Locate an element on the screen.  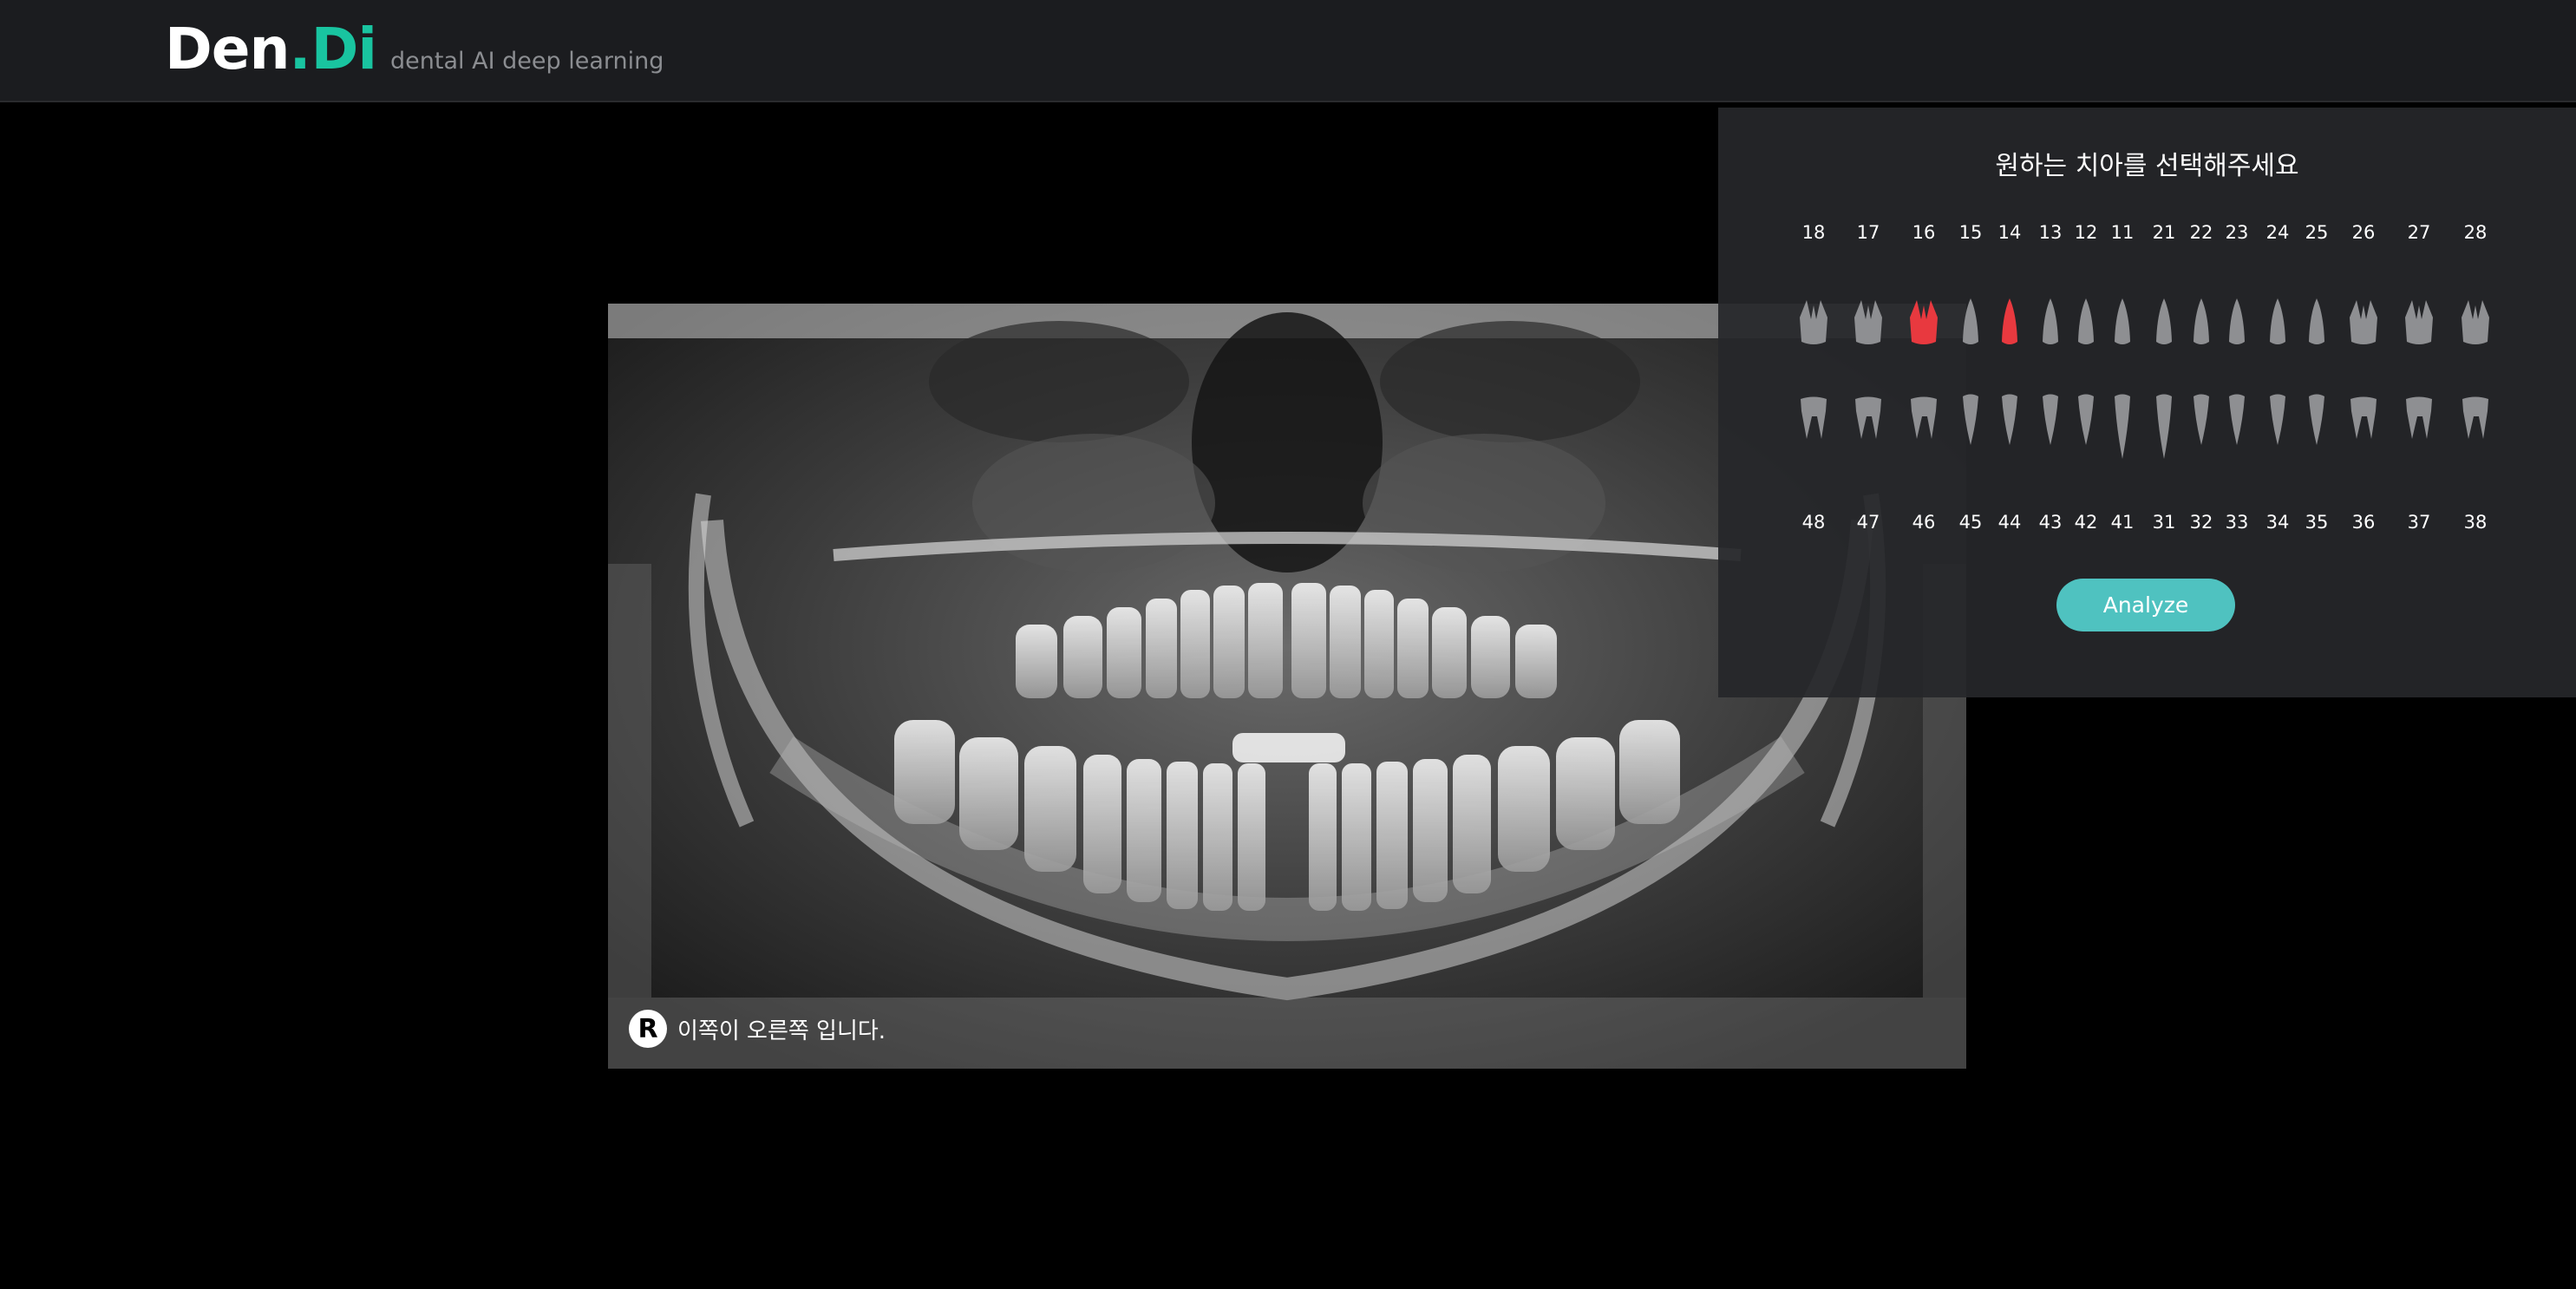
right-side-badge: R is located at coordinates (648, 1029).